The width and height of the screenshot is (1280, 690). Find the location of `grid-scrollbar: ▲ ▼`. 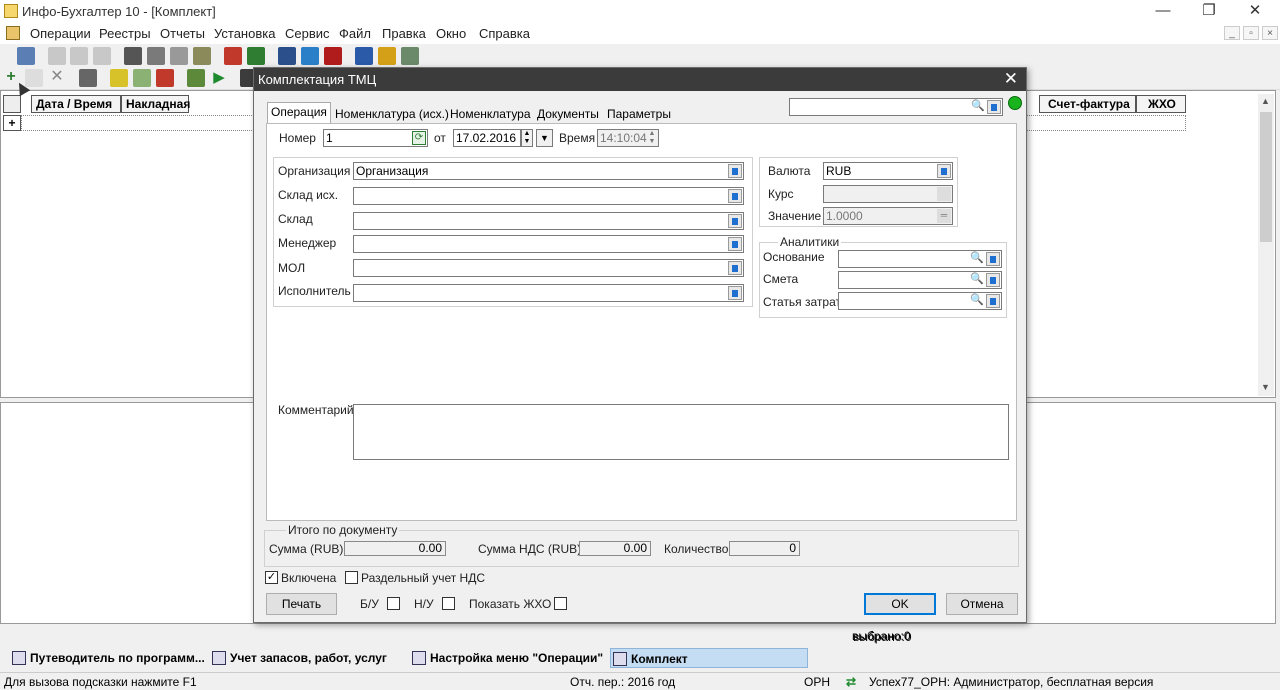

grid-scrollbar: ▲ ▼ is located at coordinates (1266, 245).